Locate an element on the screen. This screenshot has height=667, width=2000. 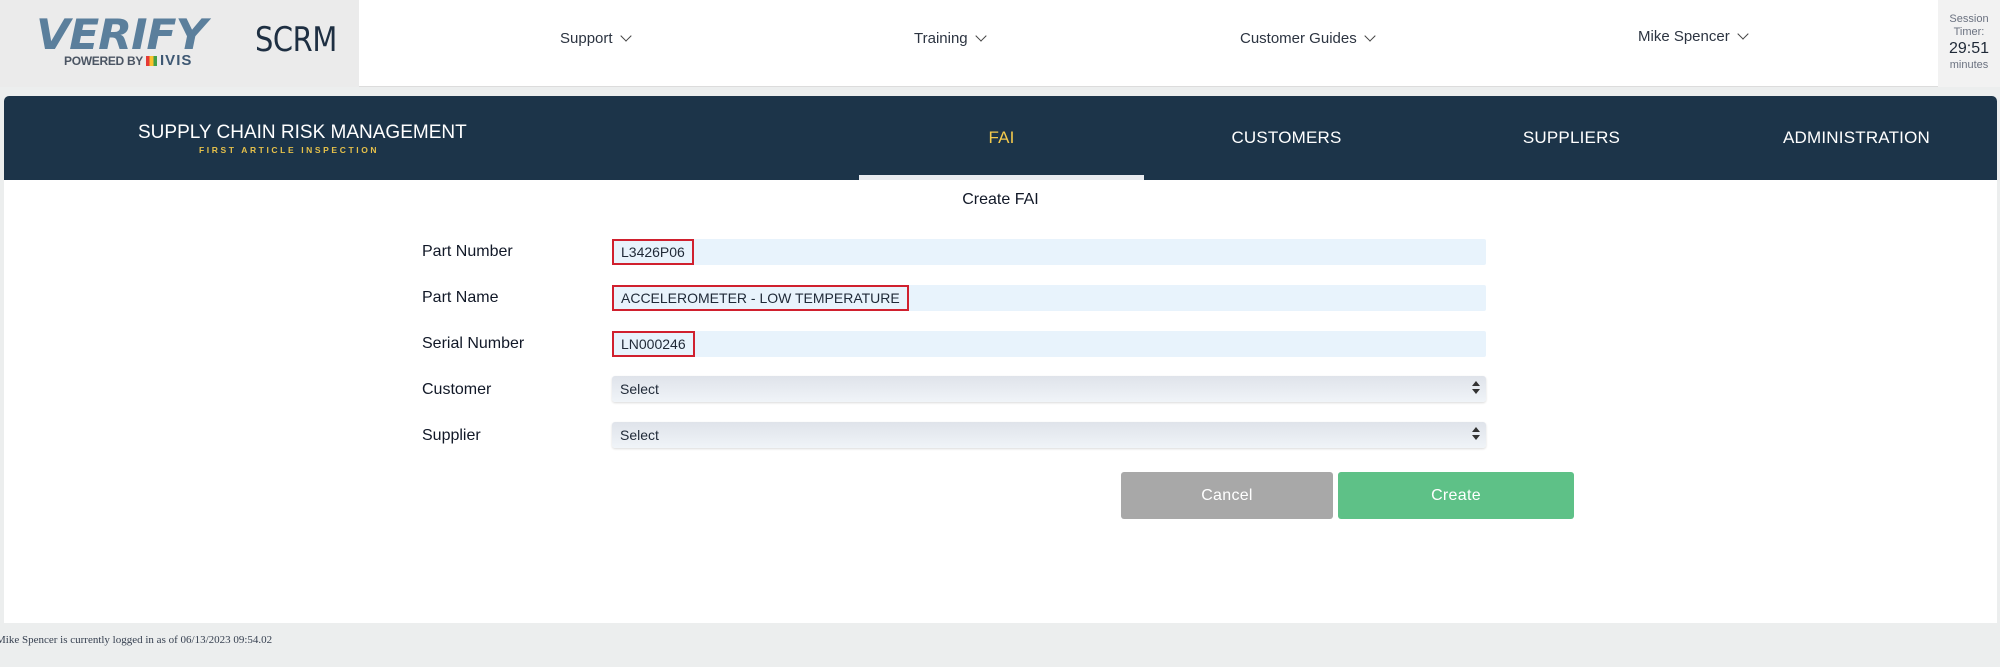
nav-training-label: Training is located at coordinates (941, 38).